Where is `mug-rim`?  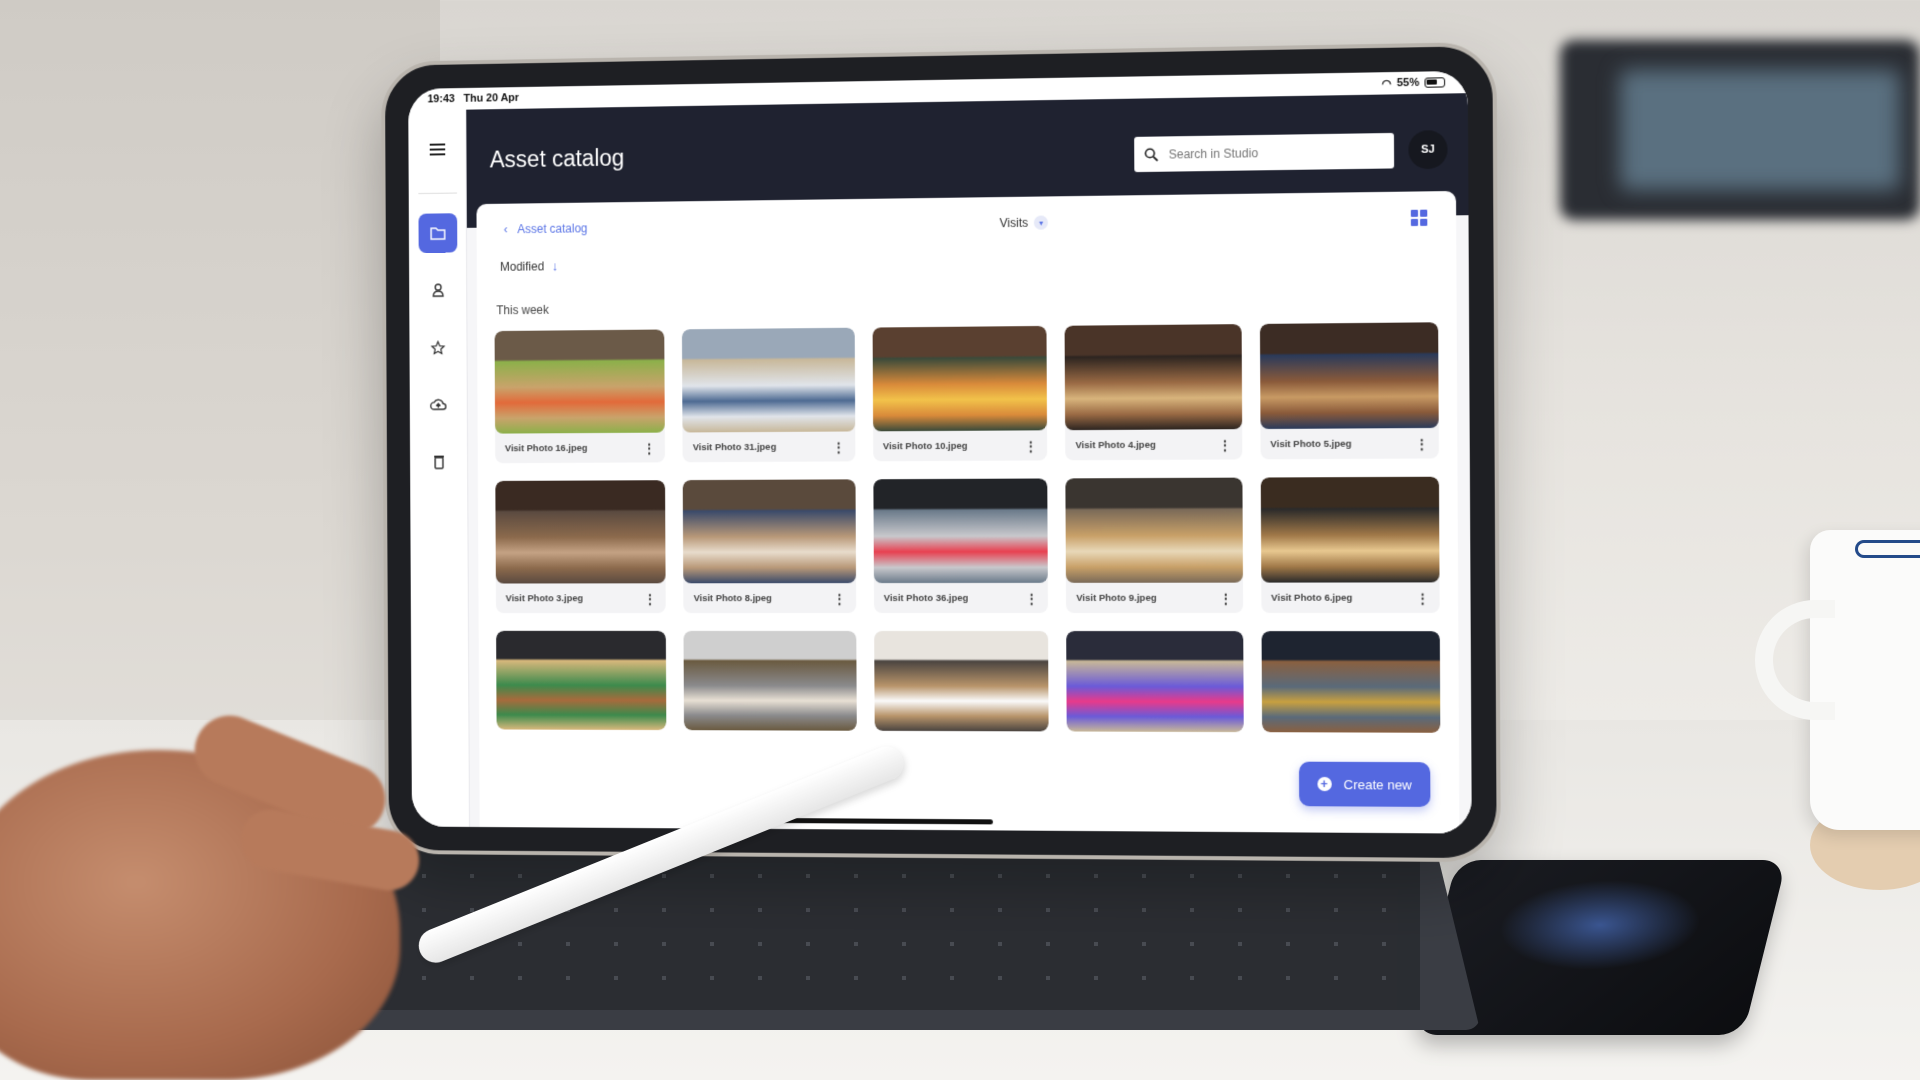 mug-rim is located at coordinates (1887, 549).